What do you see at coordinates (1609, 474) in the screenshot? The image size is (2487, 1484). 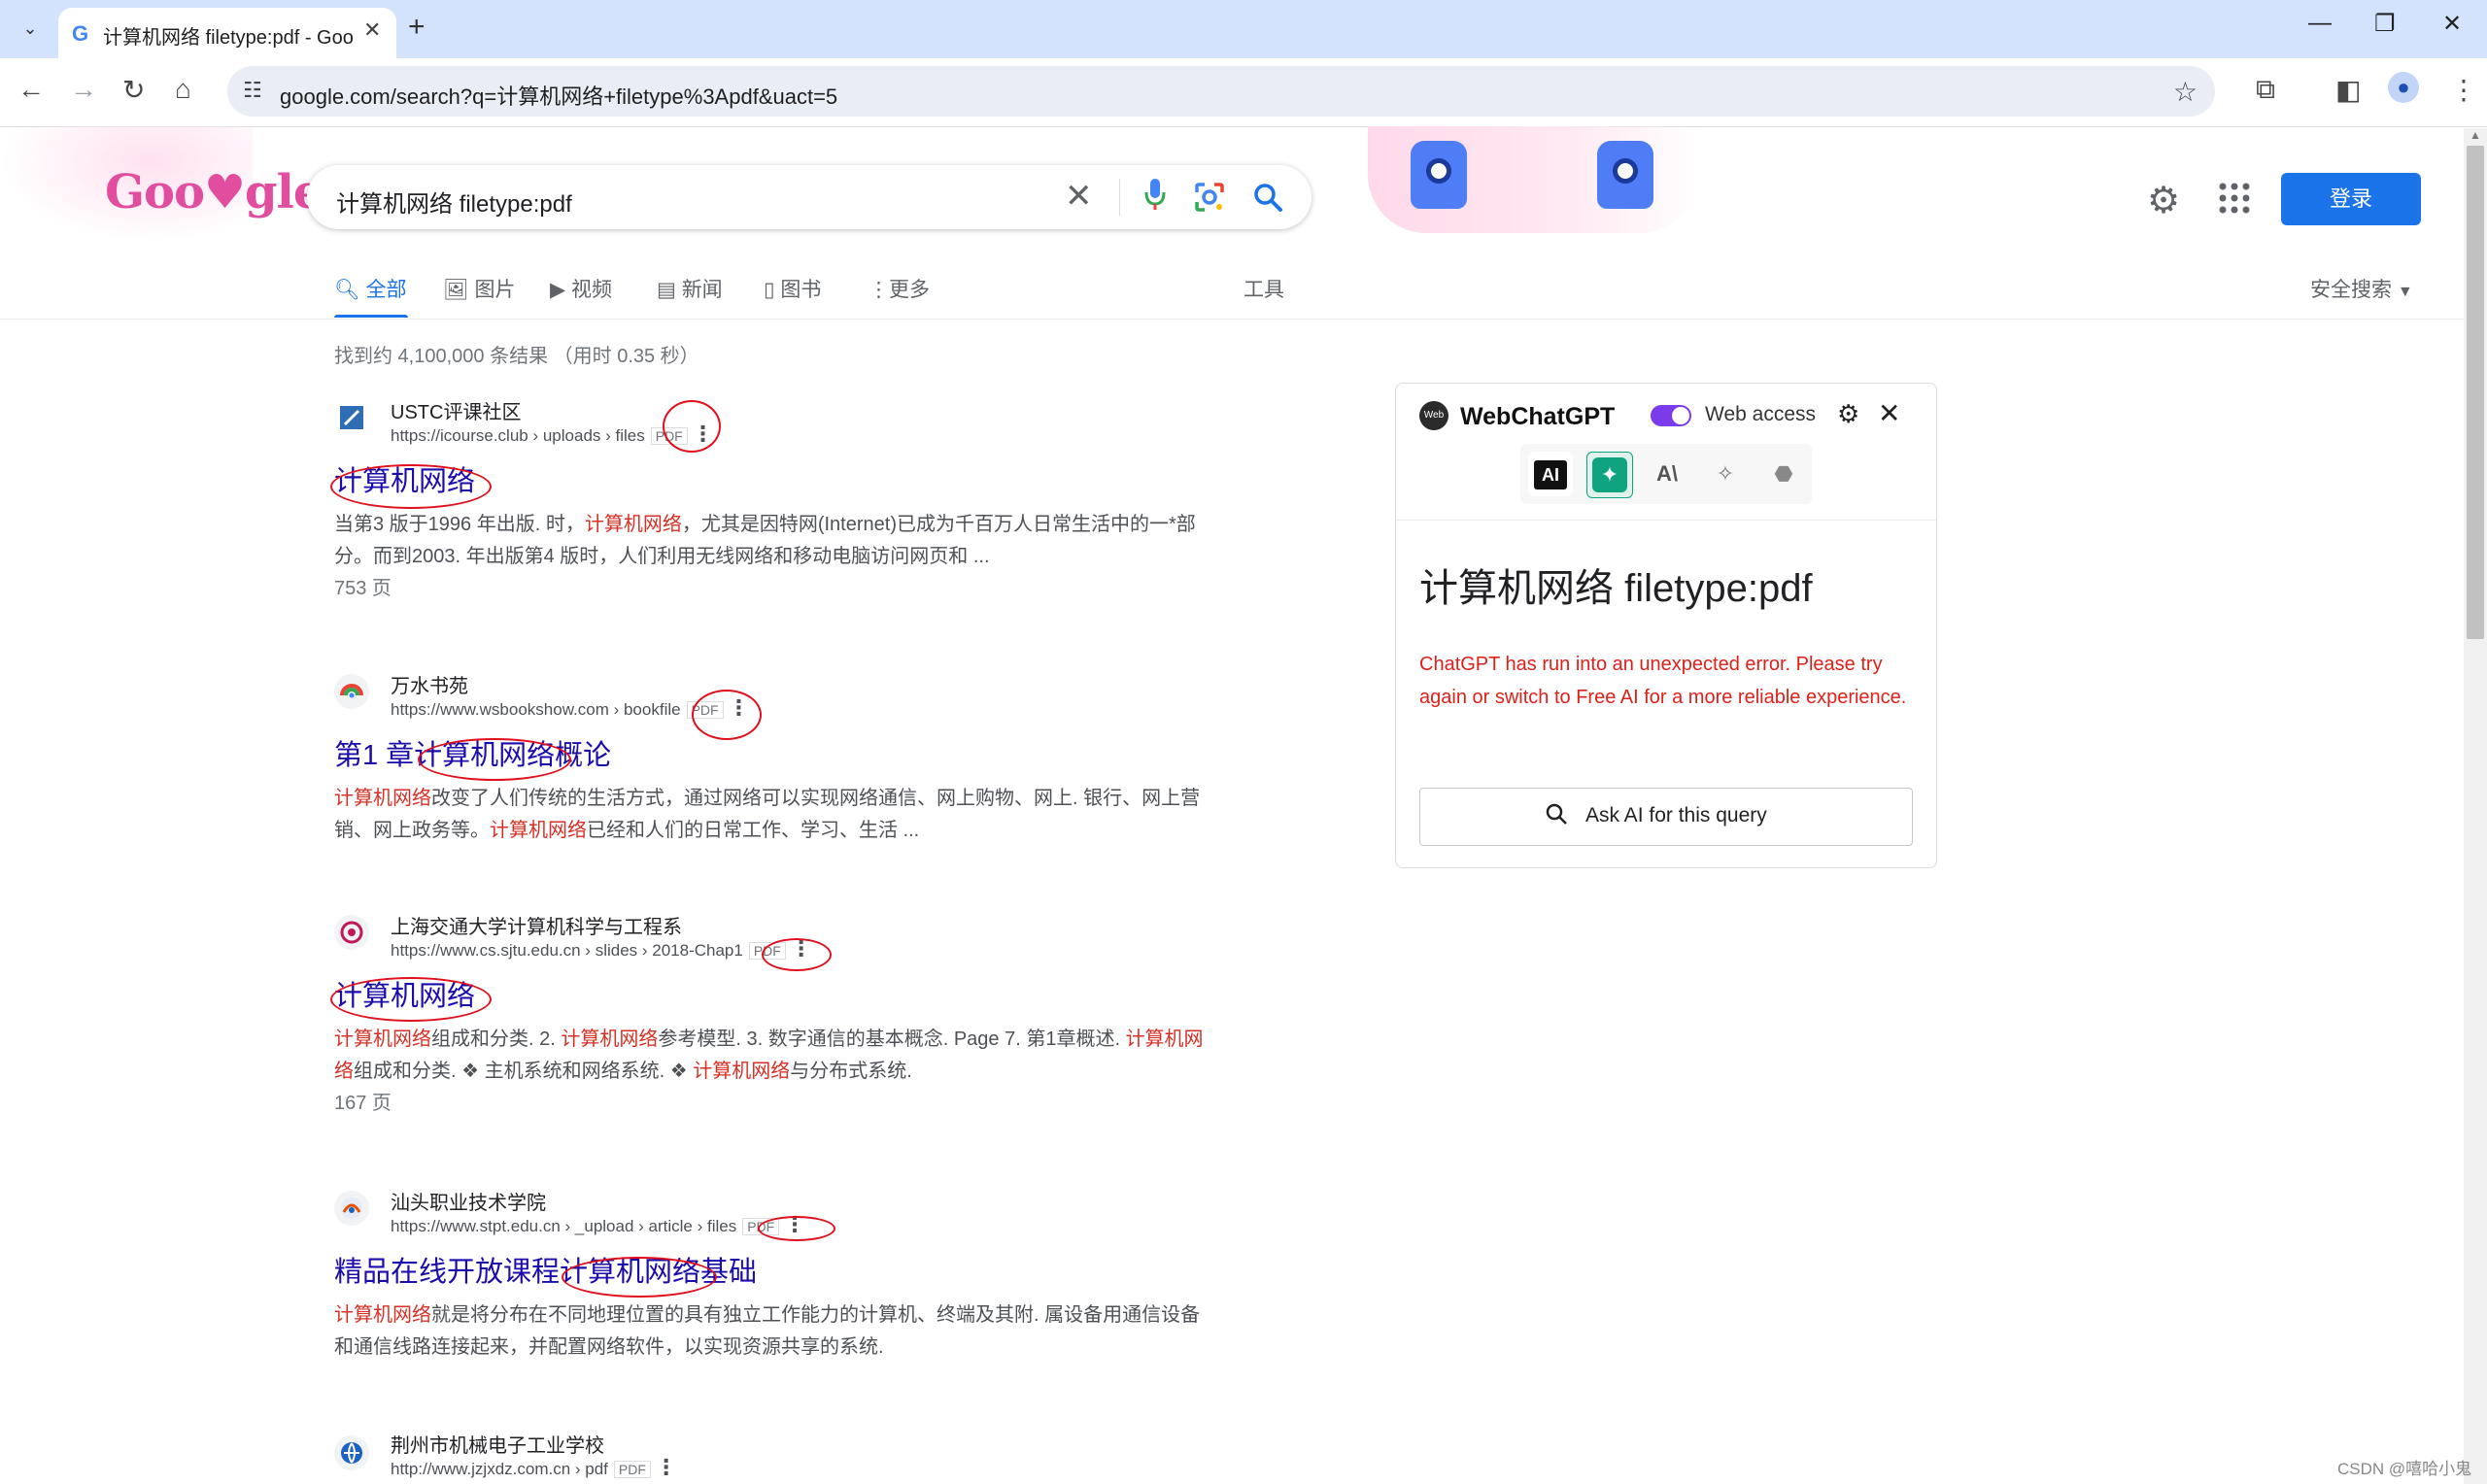 I see `chatgpt-model-icon: ✦` at bounding box center [1609, 474].